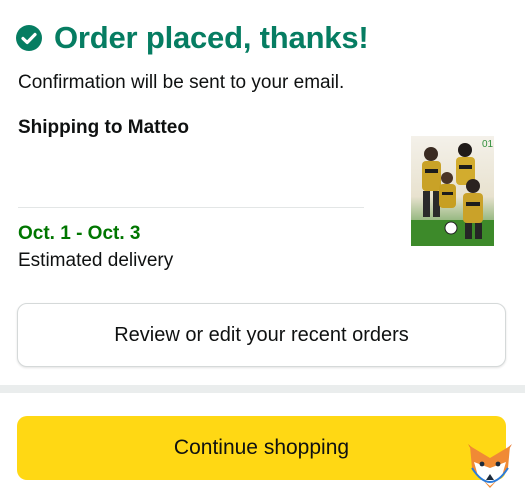 This screenshot has width=525, height=502. I want to click on fox-logo-icon, so click(490, 466).